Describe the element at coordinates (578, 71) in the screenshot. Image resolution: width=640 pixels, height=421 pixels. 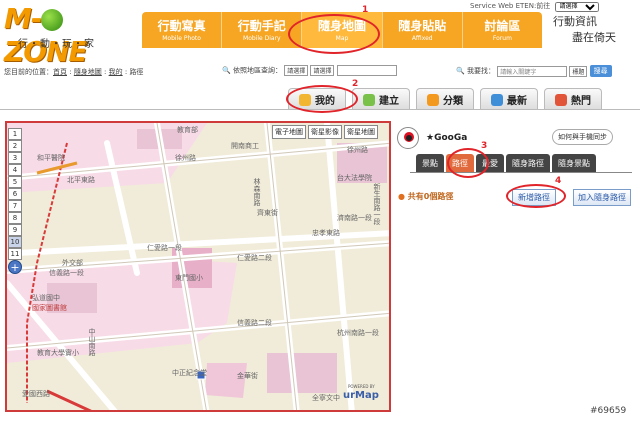
I see `find-type-select: 標題` at that location.